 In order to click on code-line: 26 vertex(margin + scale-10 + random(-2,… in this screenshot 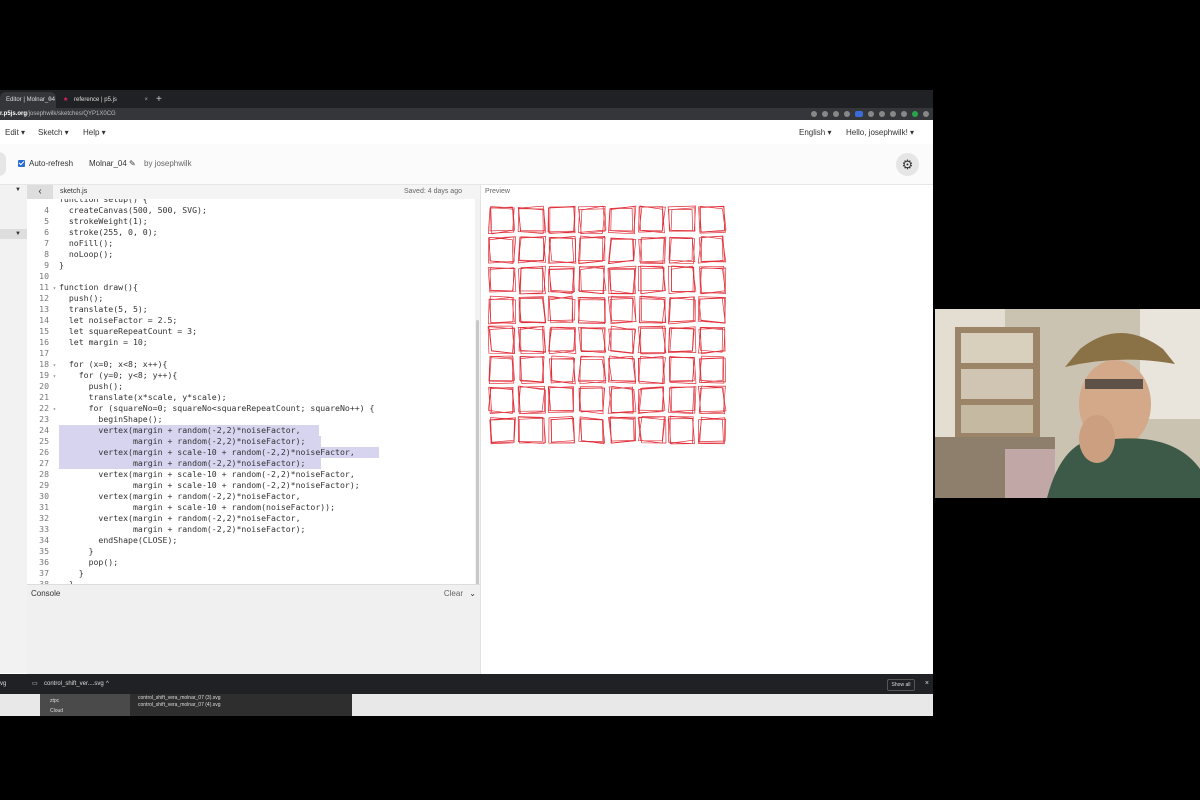, I will do `click(251, 452)`.